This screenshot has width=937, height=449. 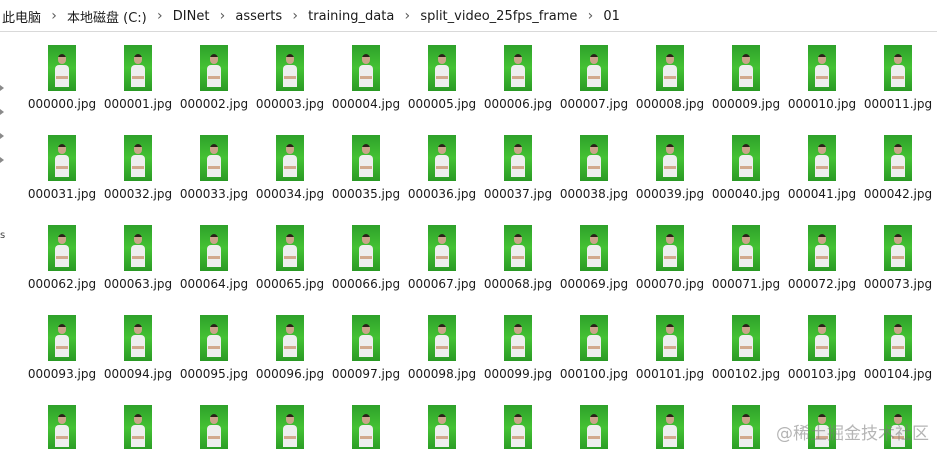 I want to click on file-name-label: 000006.jpg, so click(x=518, y=104).